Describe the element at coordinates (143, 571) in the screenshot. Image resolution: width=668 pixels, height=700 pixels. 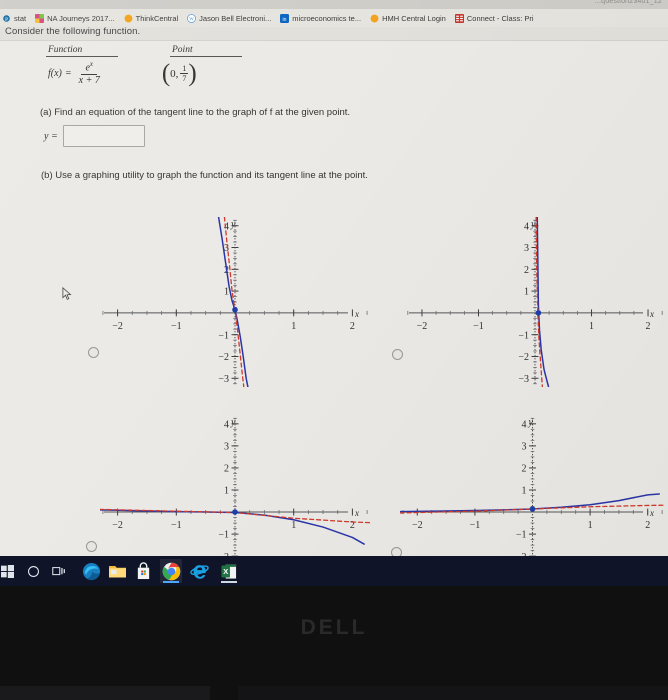
I see `microsoft-store-icon` at that location.